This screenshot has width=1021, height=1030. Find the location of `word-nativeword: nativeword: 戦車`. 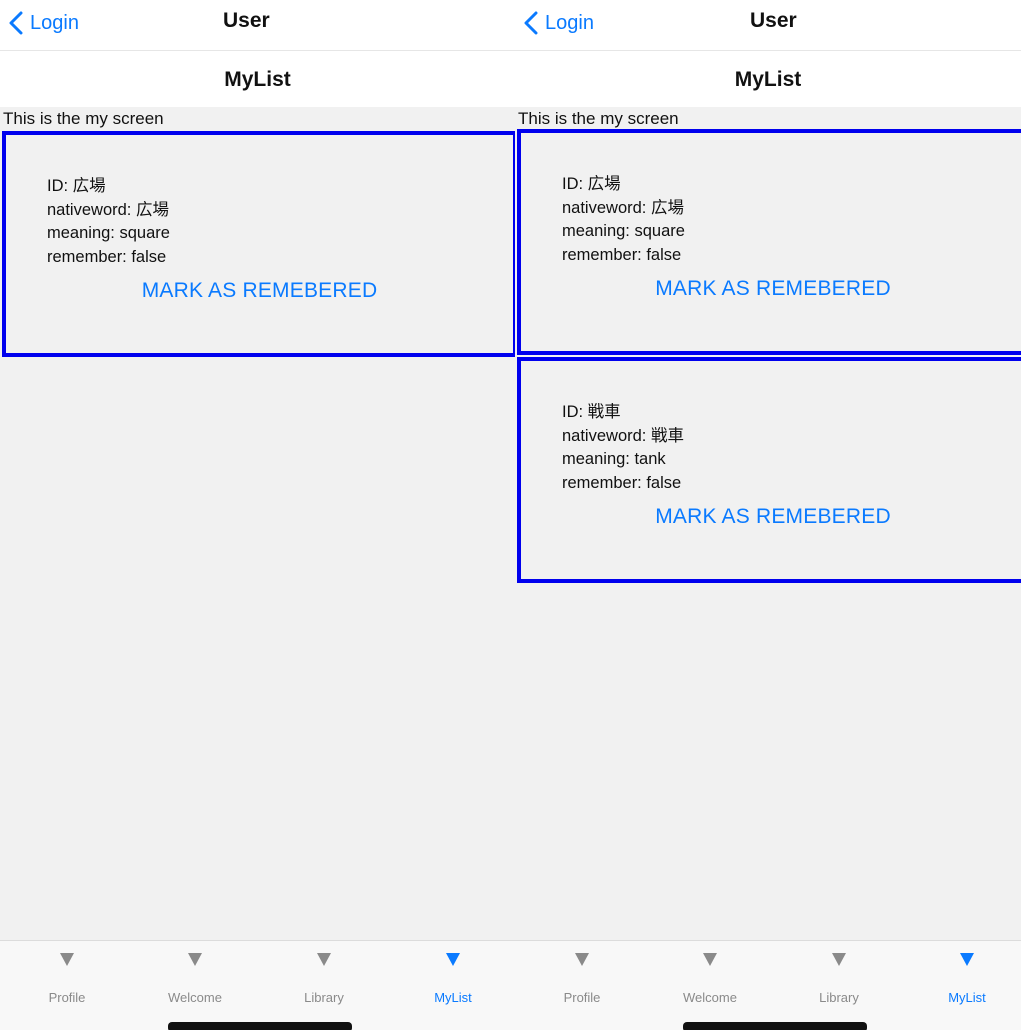

word-nativeword: nativeword: 戦車 is located at coordinates (623, 435).